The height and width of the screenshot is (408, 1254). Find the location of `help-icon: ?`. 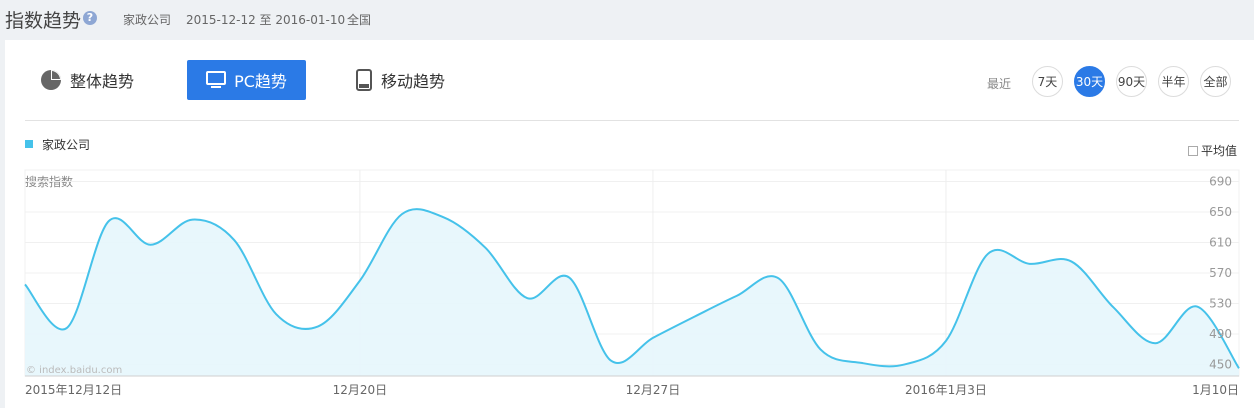

help-icon: ? is located at coordinates (90, 18).